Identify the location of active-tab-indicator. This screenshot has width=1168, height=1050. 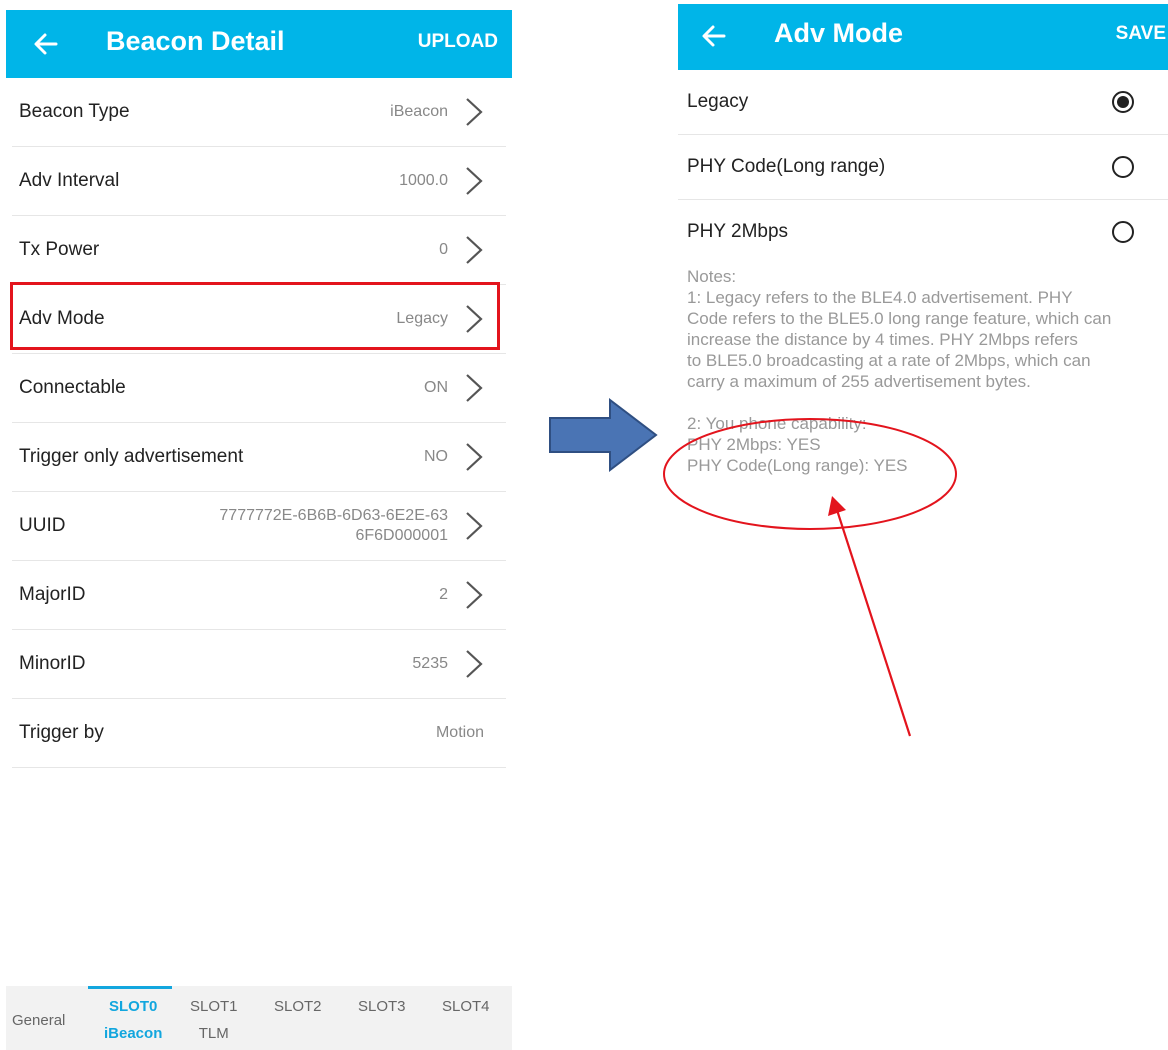
(130, 987).